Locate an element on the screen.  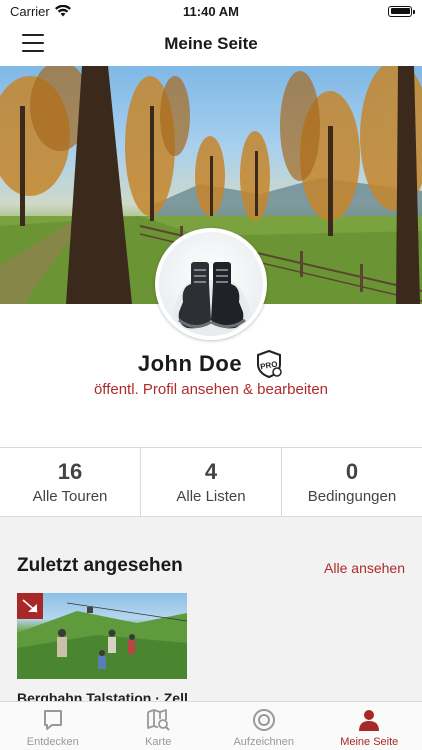
avatar is located at coordinates (211, 284).